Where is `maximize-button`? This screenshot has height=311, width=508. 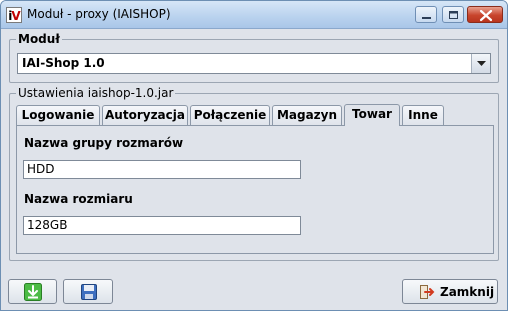 maximize-button is located at coordinates (453, 14).